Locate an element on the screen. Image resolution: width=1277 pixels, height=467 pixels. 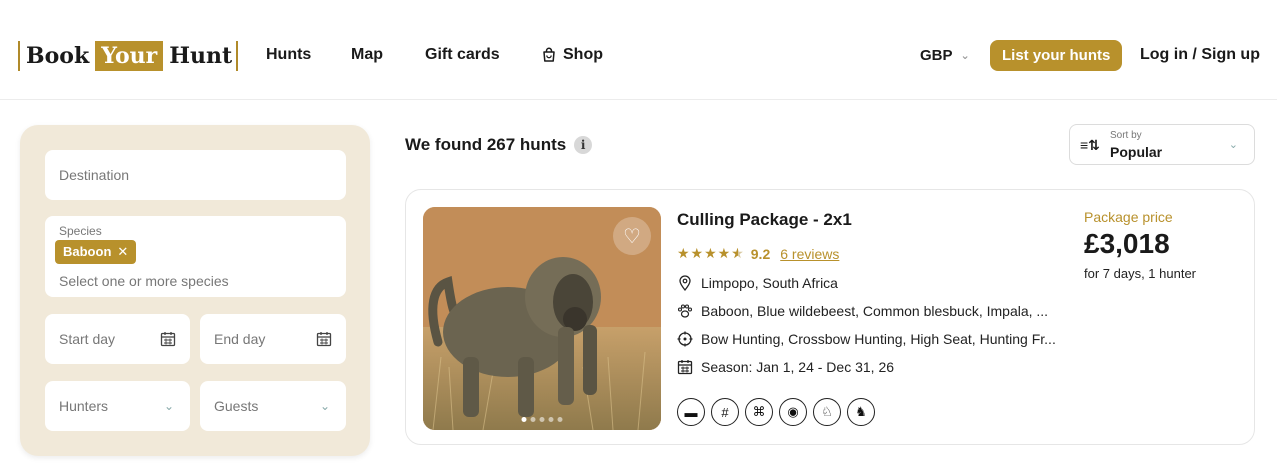
hunters-select: Hunters ⌄ is located at coordinates (117, 406).